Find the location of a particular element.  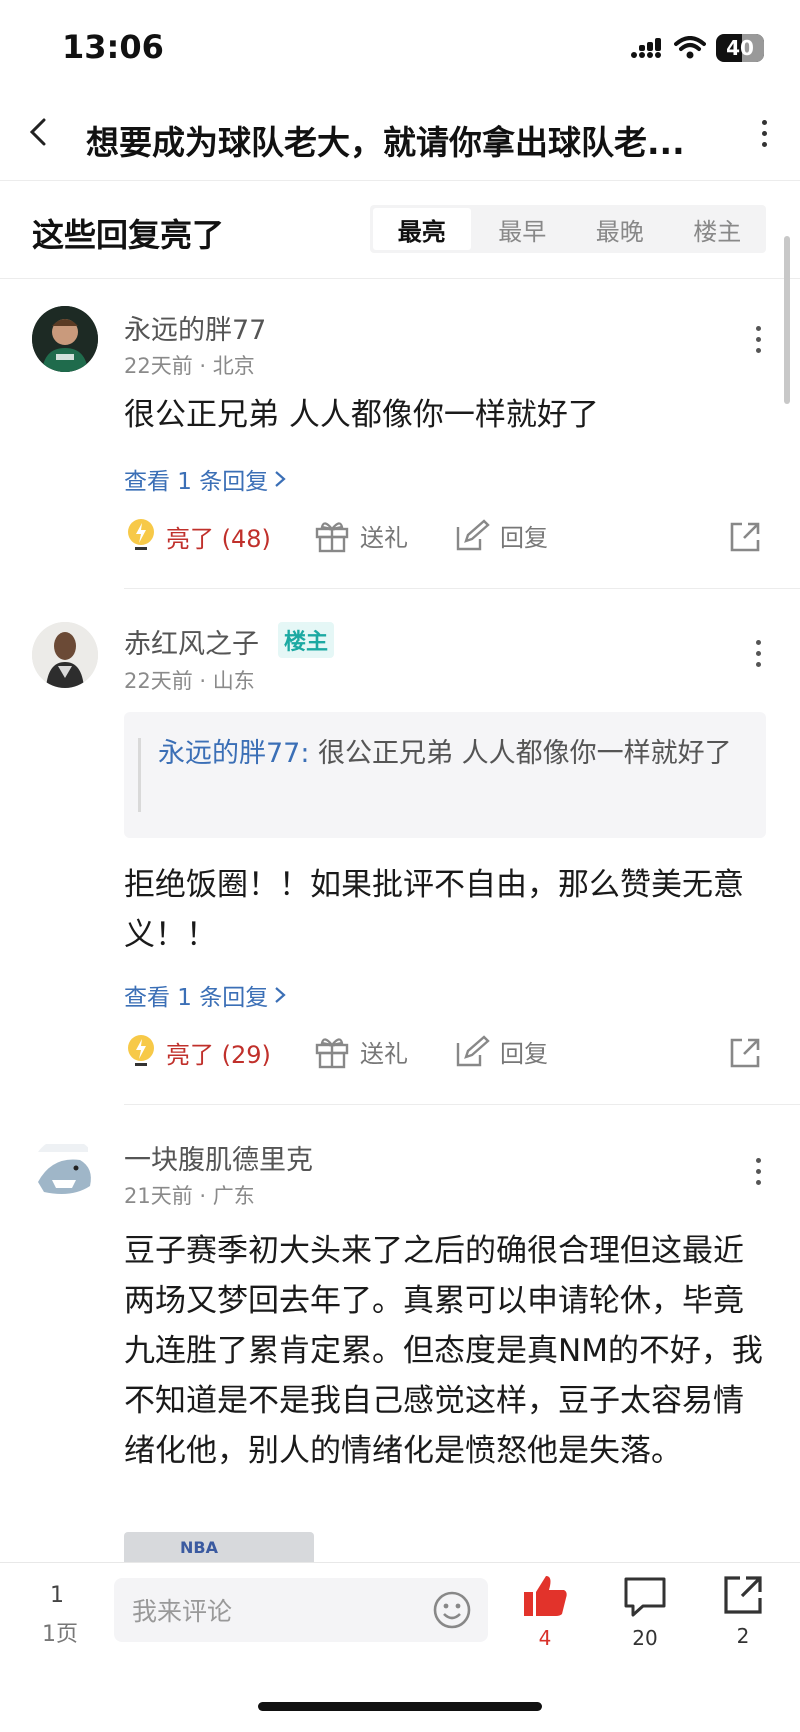

comment-username: 赤红风之子 is located at coordinates (191, 641).